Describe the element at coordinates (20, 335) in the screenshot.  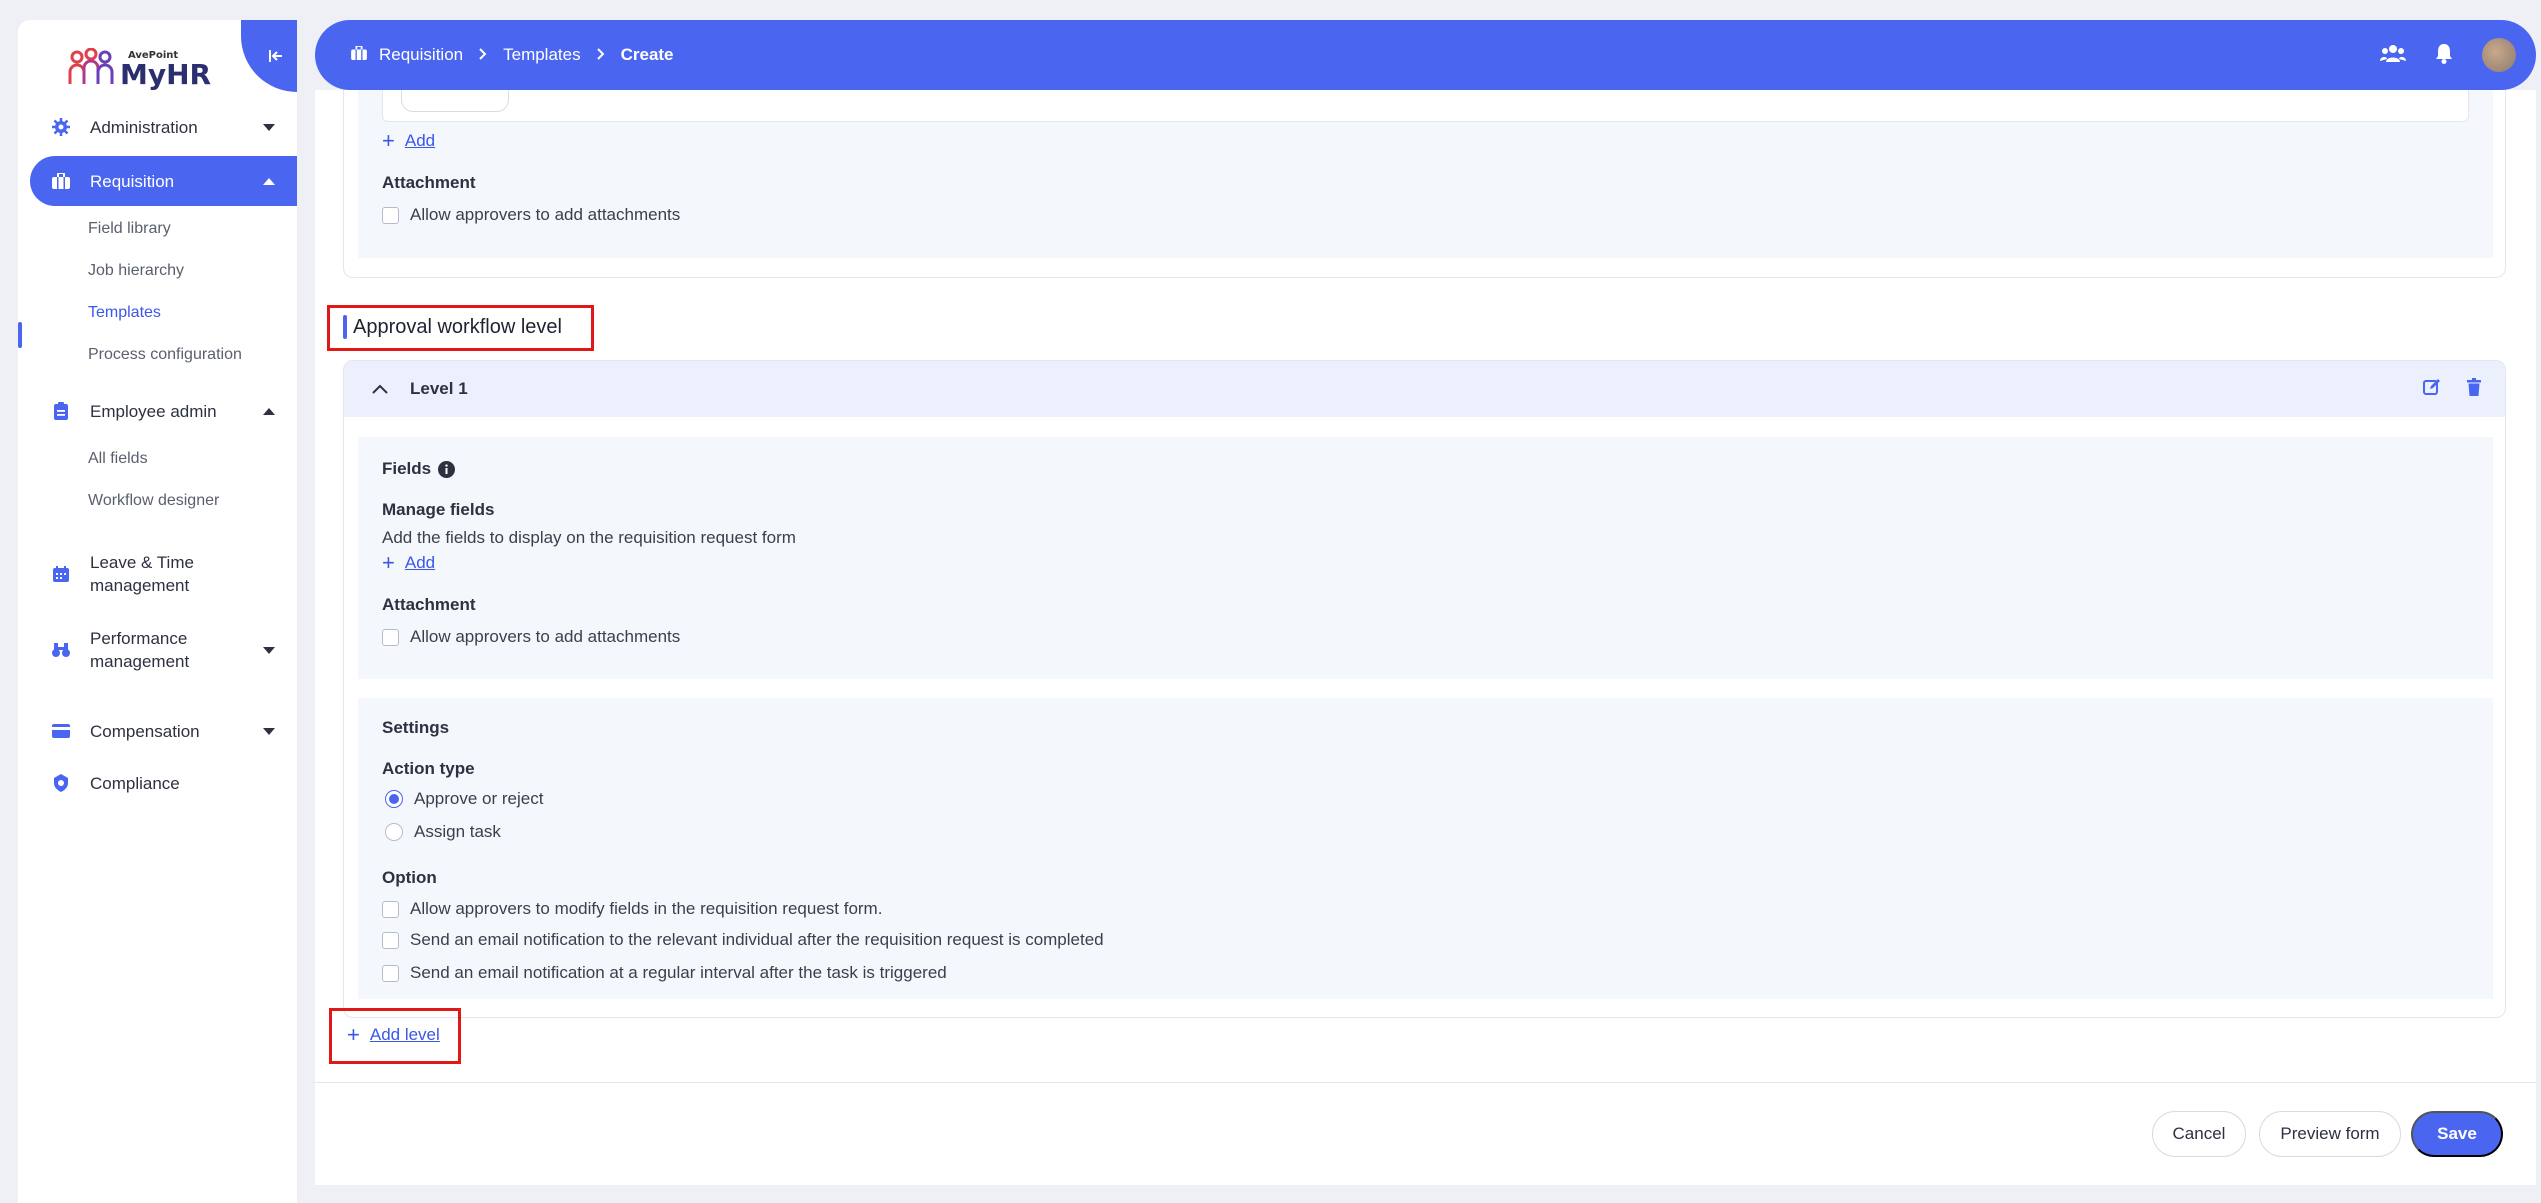
I see `active-indicator` at that location.